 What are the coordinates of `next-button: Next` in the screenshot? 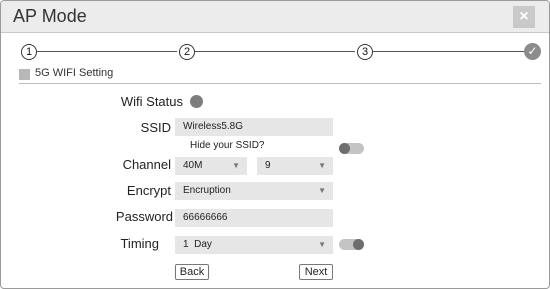 It's located at (316, 272).